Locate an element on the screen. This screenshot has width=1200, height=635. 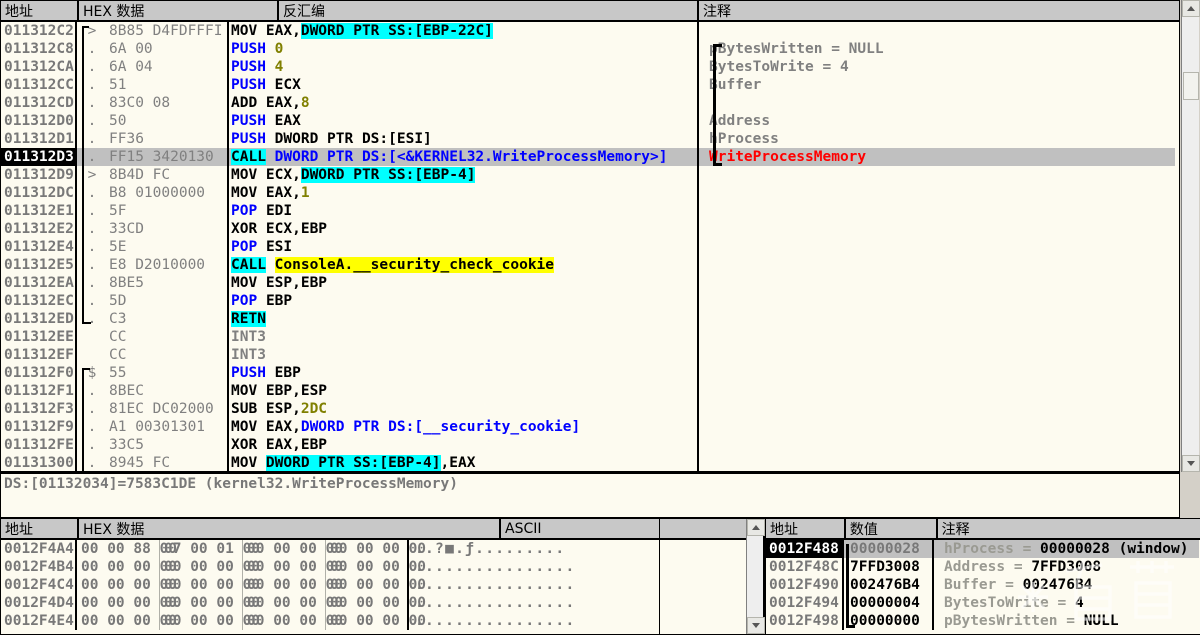
disasm-instruction: MOV ESP,EBP is located at coordinates (462, 283).